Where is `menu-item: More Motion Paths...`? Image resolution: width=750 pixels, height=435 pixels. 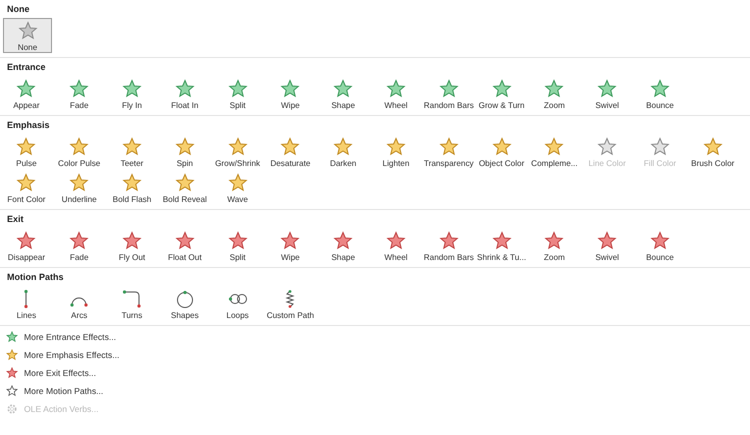
menu-item: More Motion Paths... is located at coordinates (375, 391).